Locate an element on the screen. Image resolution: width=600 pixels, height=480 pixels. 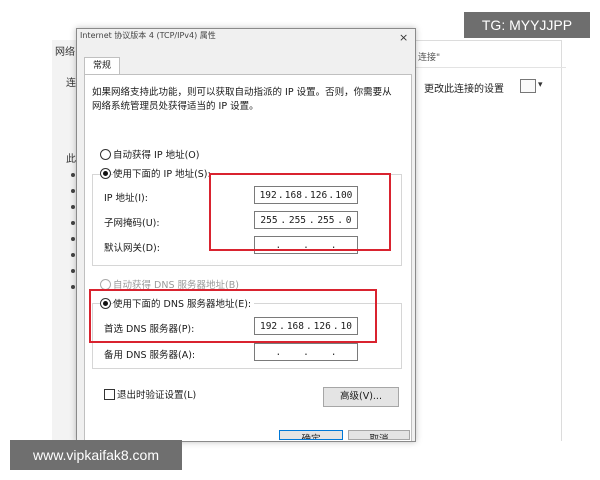
subnet-mask-label: 子网掩码(U): is located at coordinates (132, 223).